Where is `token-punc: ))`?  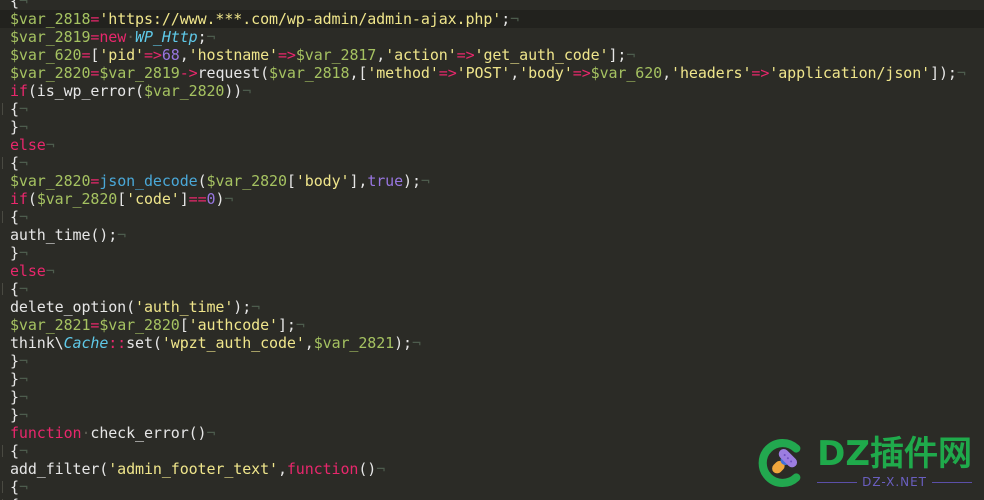
token-punc: )) is located at coordinates (233, 91).